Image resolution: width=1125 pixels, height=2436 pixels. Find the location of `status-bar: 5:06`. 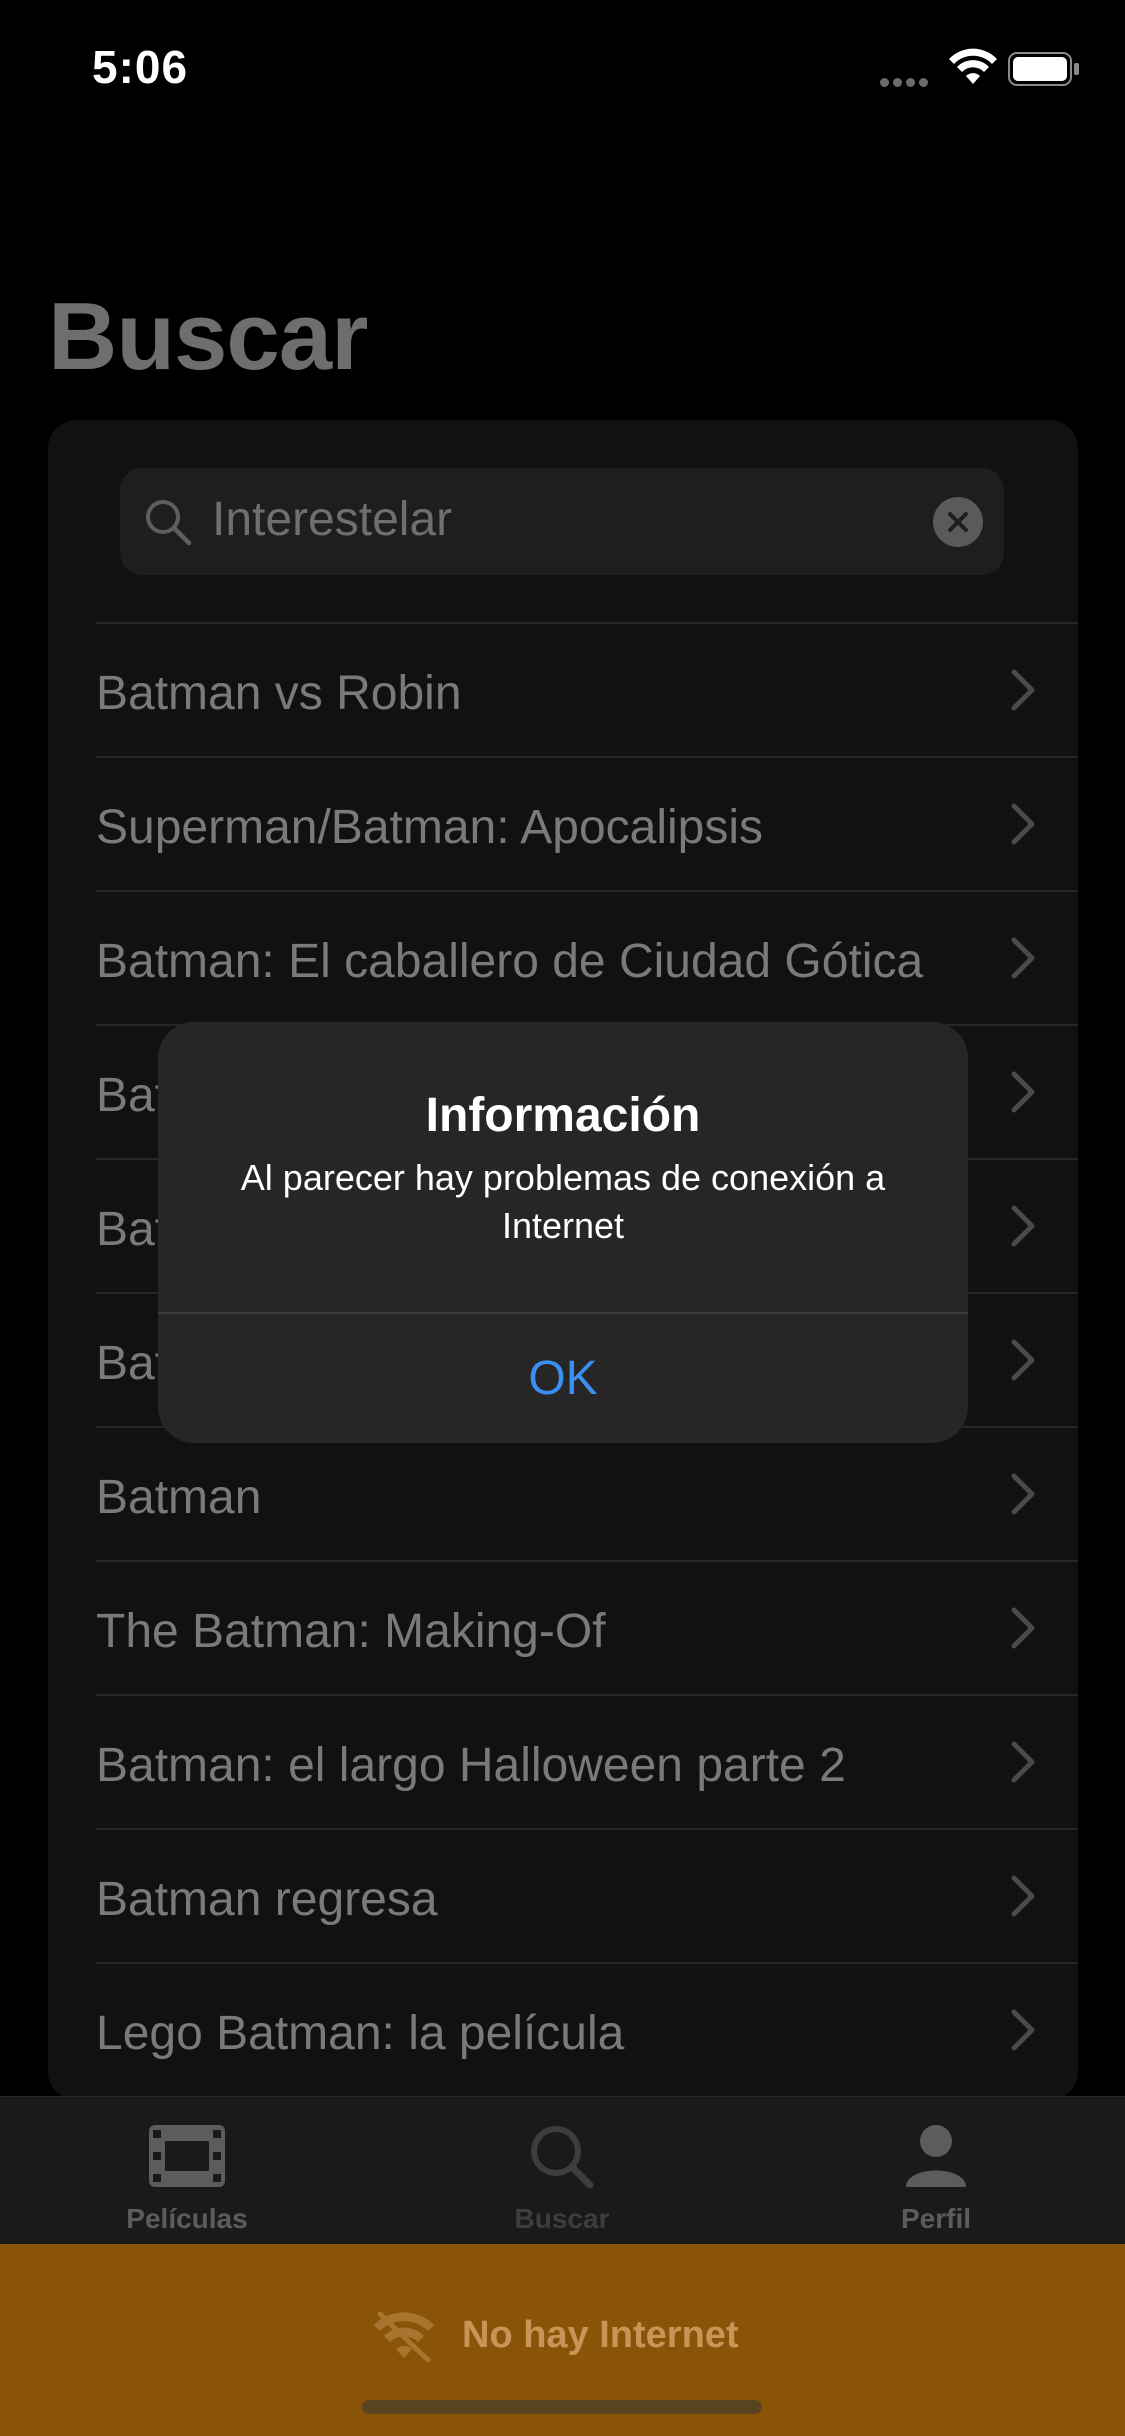

status-bar: 5:06 is located at coordinates (562, 70).